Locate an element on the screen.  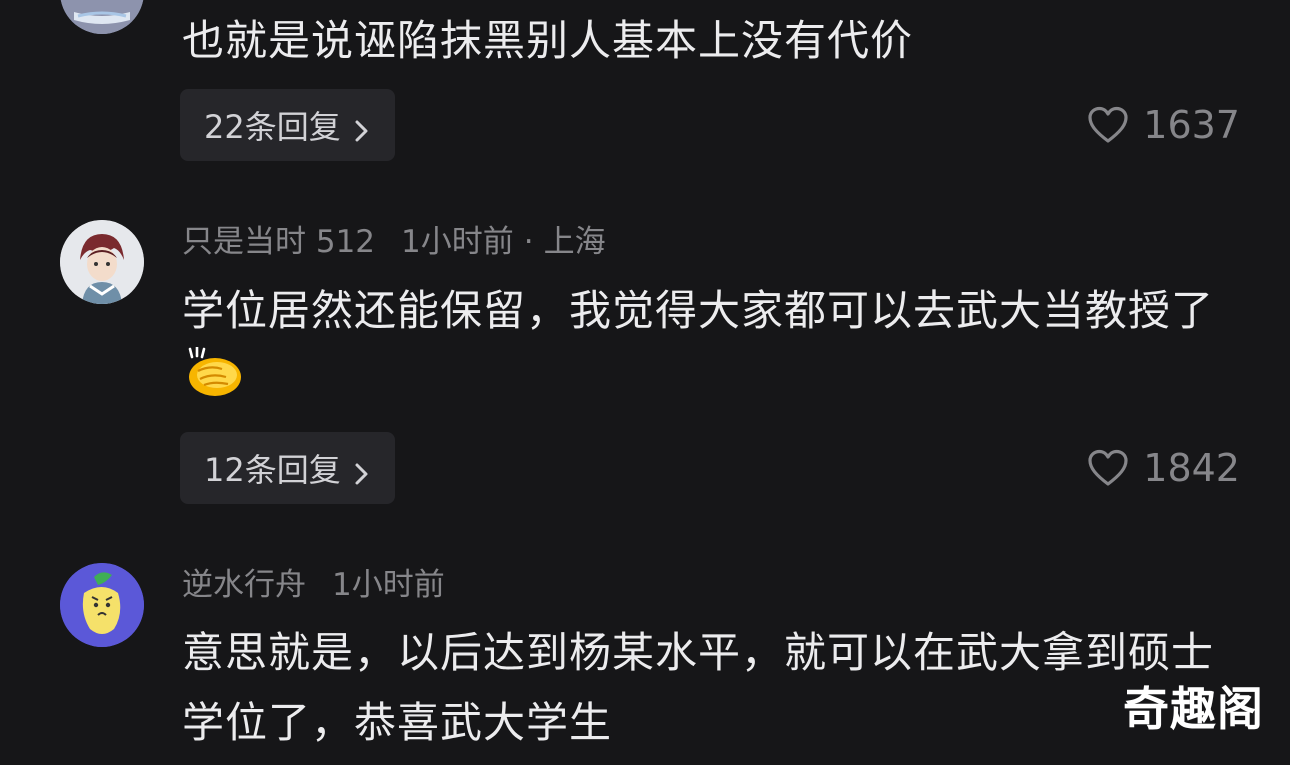
like-count: 1637 is located at coordinates (1191, 125).